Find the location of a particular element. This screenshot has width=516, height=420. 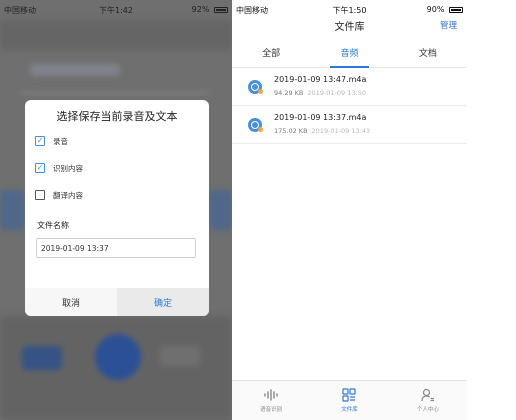

checkbox-translation is located at coordinates (40, 195).